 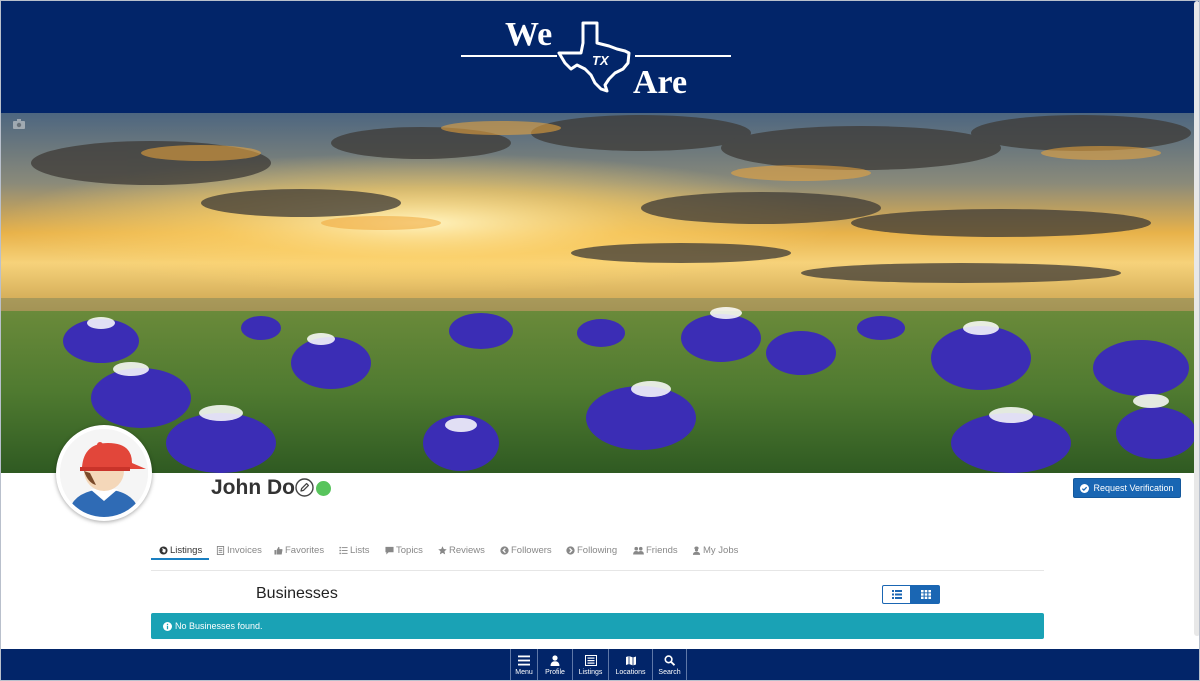 I want to click on nav-profile: Profile, so click(x=555, y=664).